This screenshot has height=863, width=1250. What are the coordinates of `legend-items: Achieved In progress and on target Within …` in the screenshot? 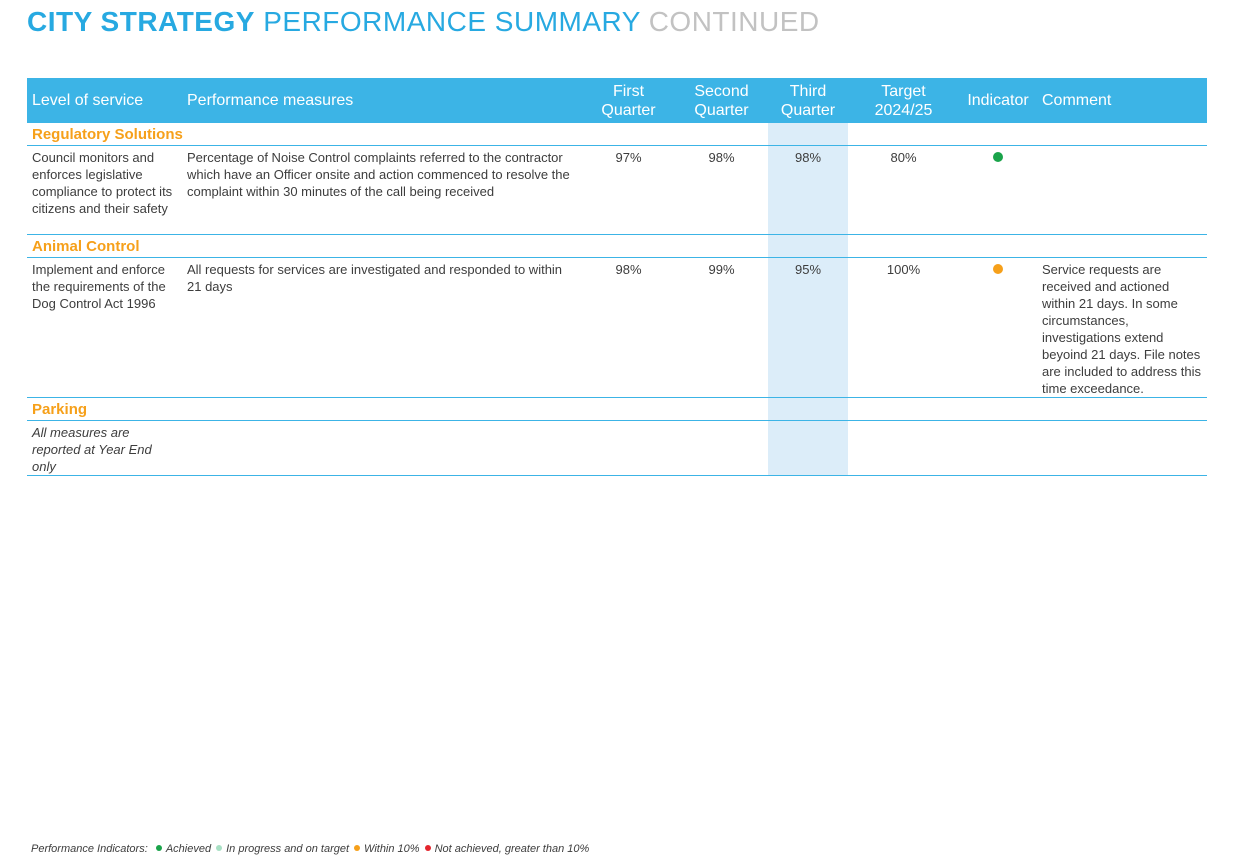 It's located at (370, 849).